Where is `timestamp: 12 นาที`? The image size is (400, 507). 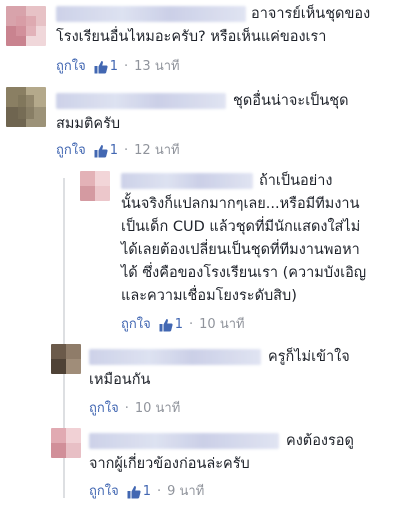 timestamp: 12 นาที is located at coordinates (156, 151).